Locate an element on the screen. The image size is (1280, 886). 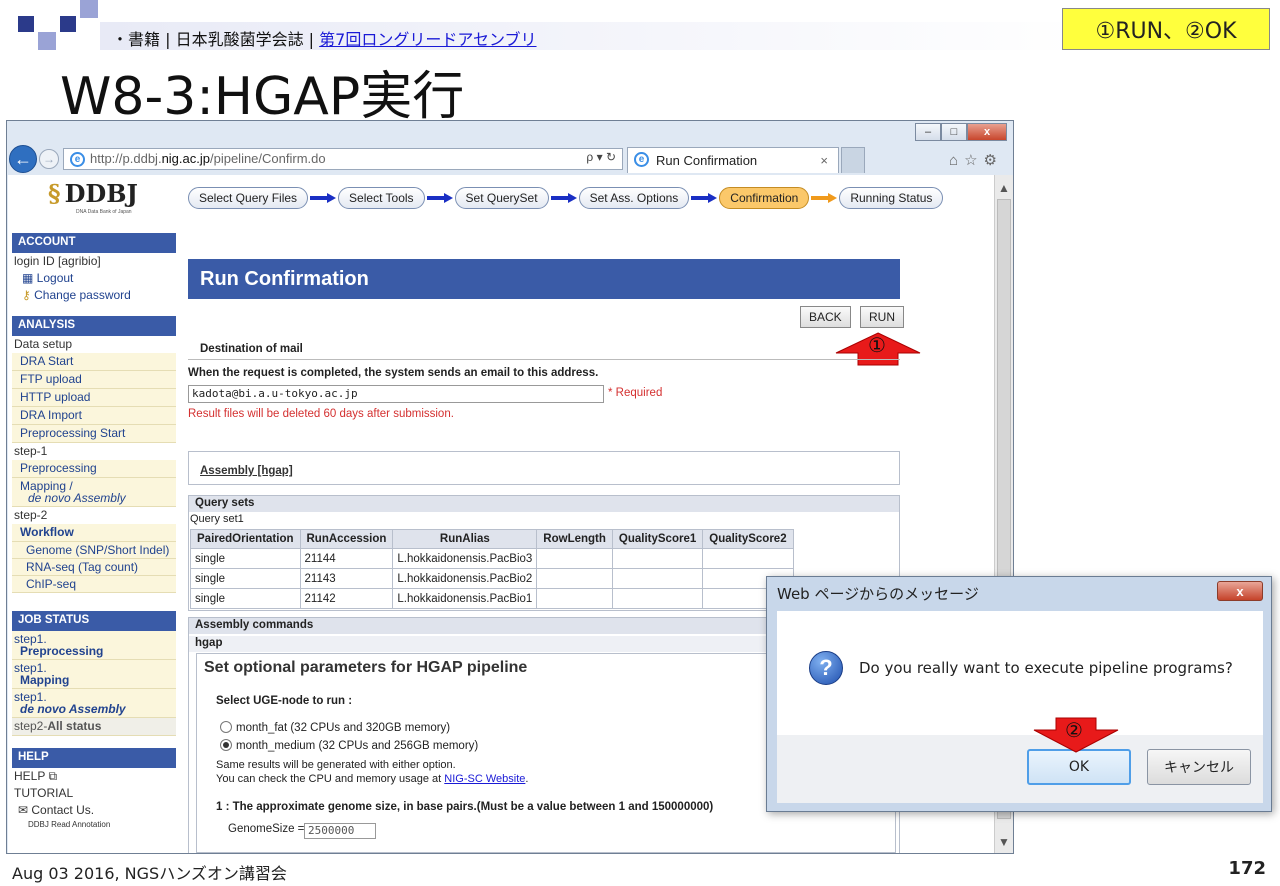
table-cell: L.hokkaidonensis.PacBio1 is located at coordinates (465, 598).